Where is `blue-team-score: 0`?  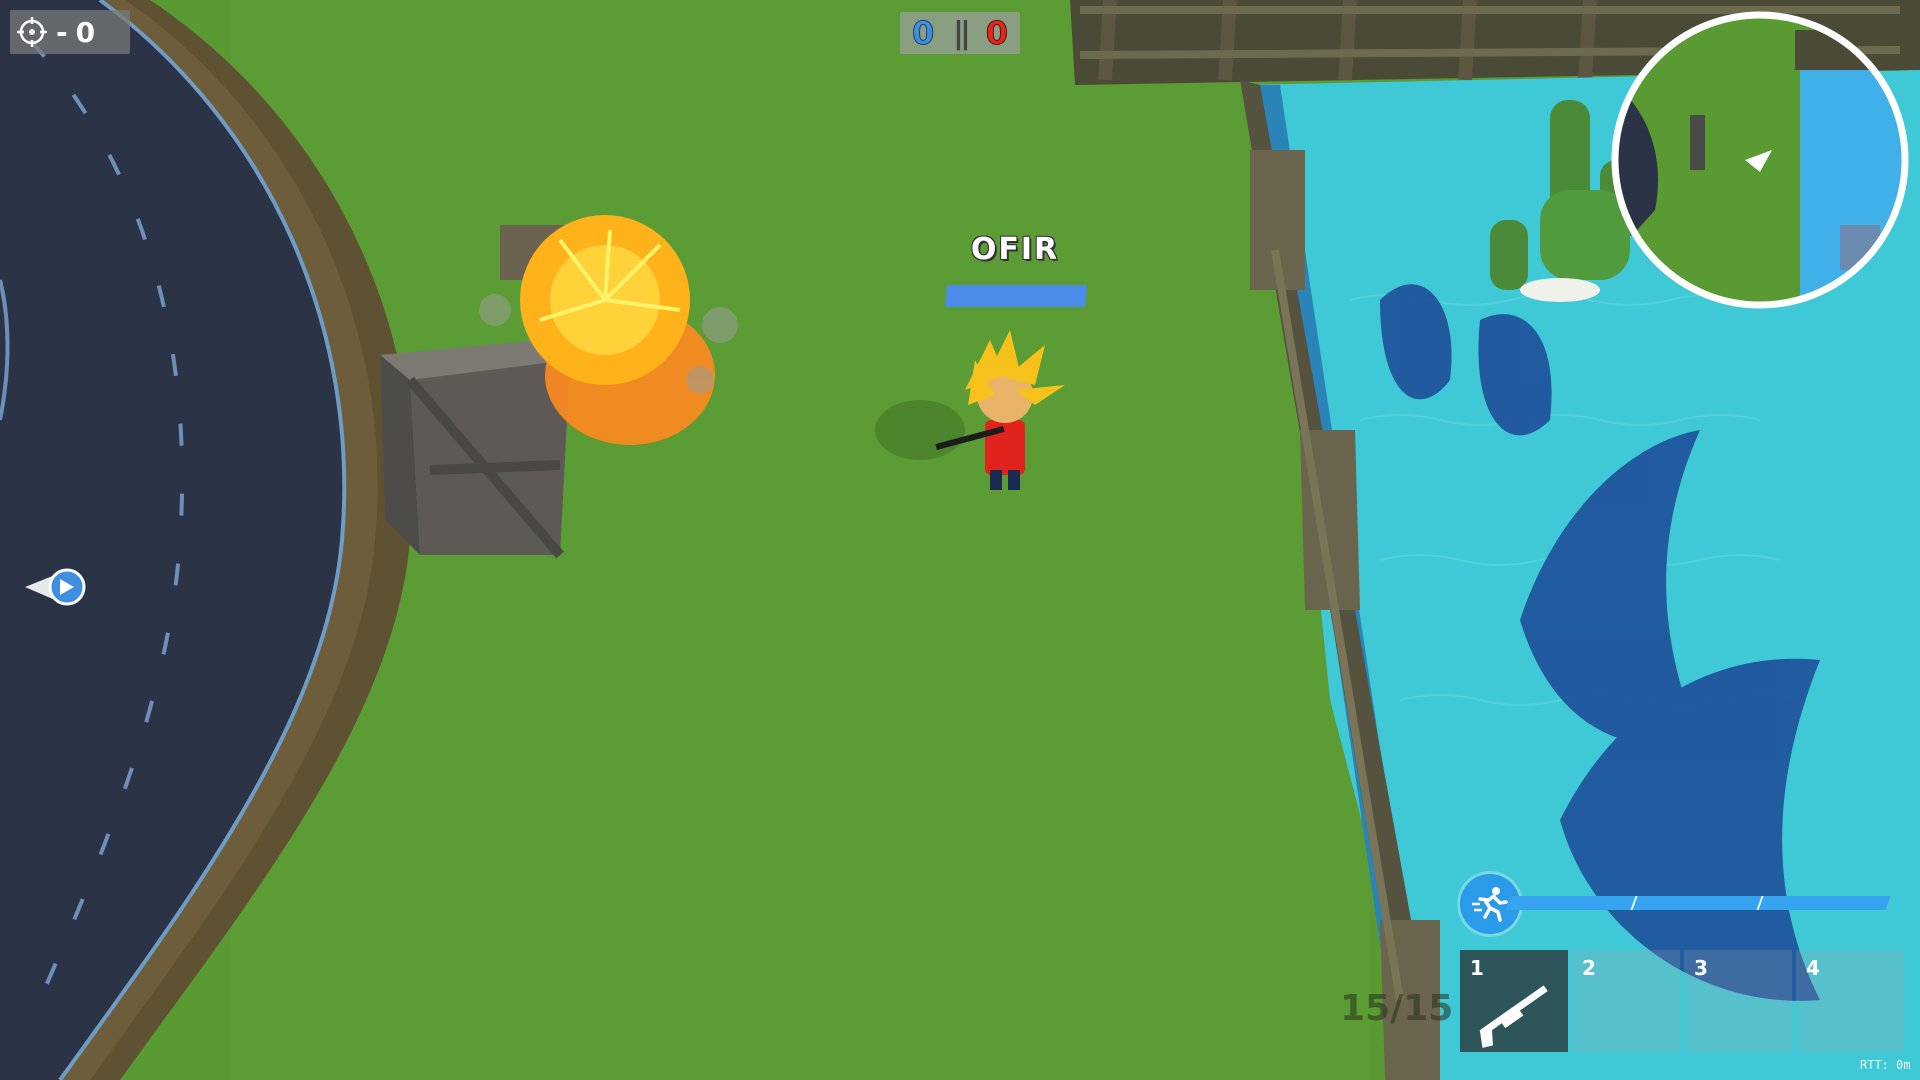
blue-team-score: 0 is located at coordinates (923, 33).